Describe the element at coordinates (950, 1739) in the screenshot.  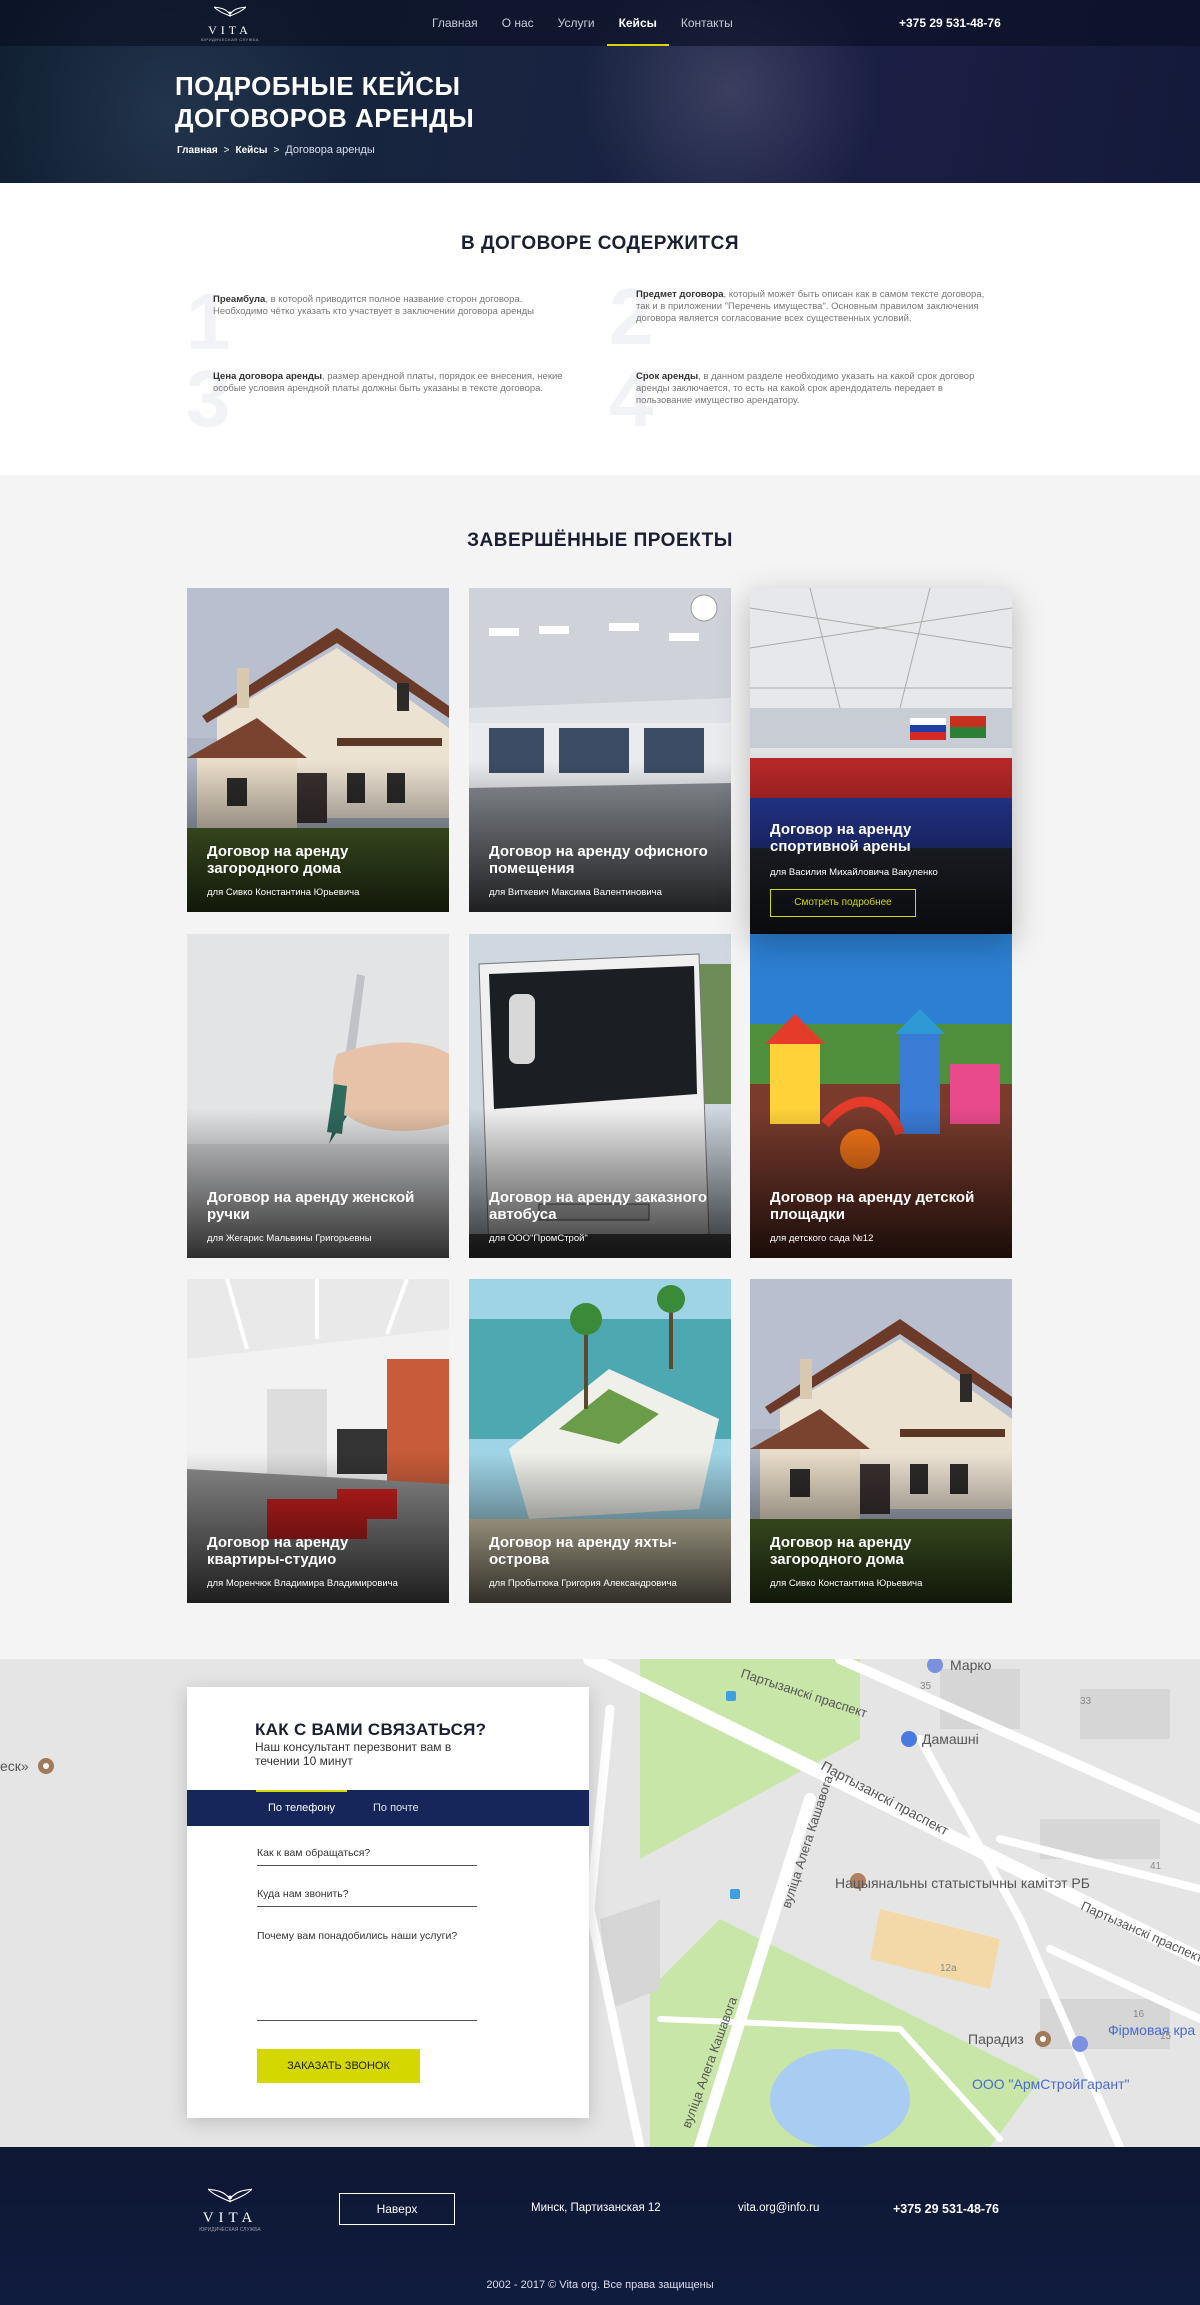
I see `map-label: Дамашні` at that location.